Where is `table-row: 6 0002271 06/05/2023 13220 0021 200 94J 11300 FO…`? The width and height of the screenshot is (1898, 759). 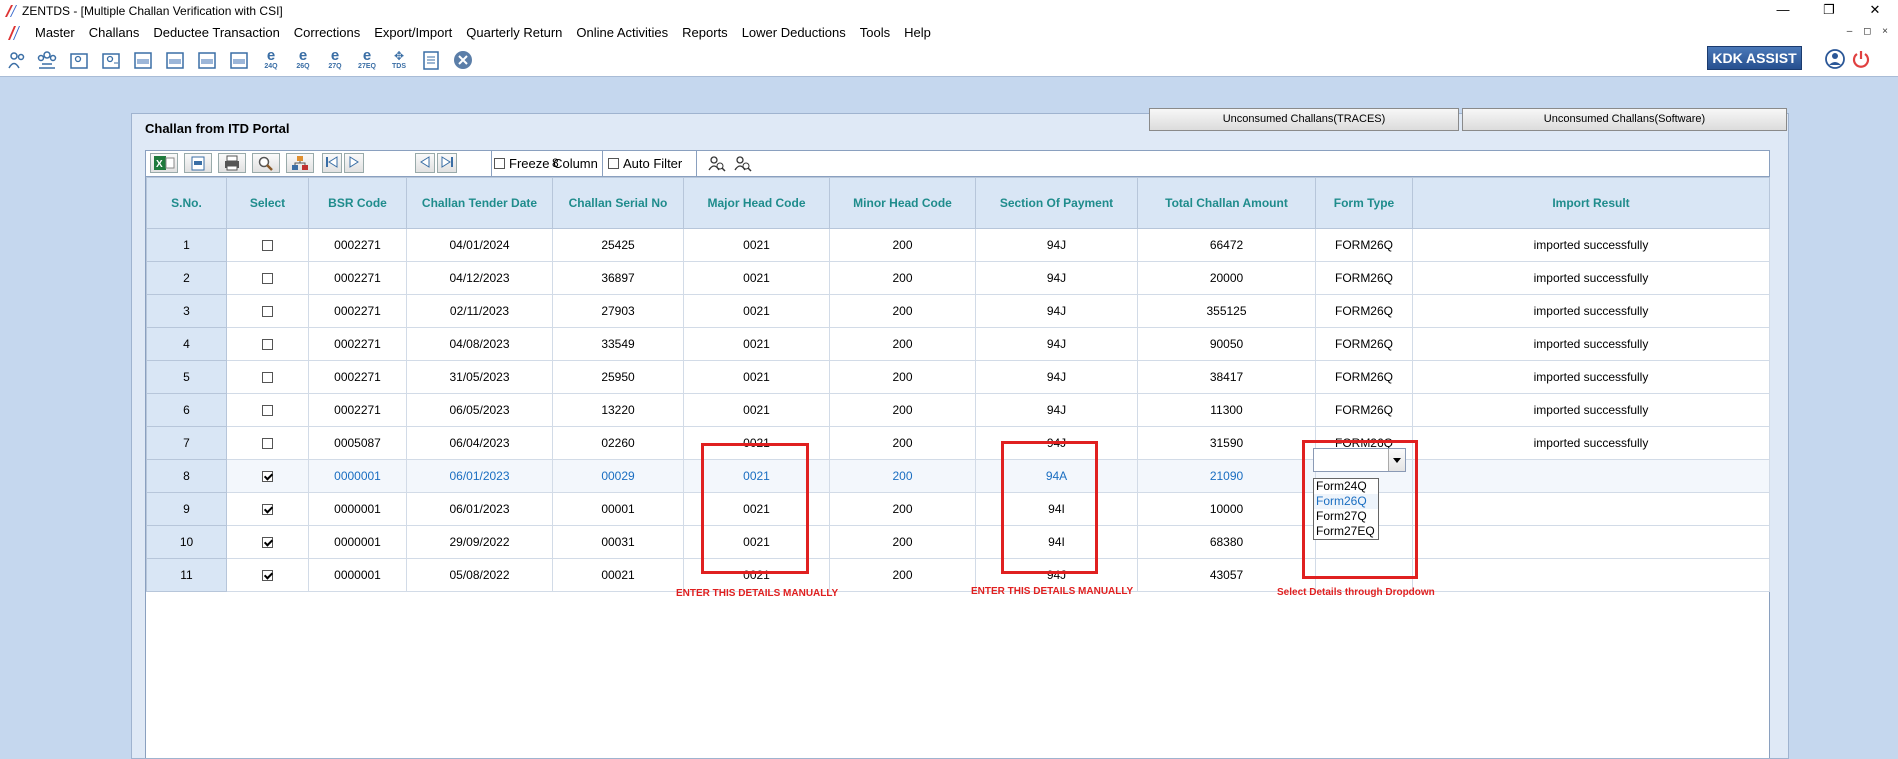
table-row: 6 0002271 06/05/2023 13220 0021 200 94J 11300 FO… is located at coordinates (958, 410).